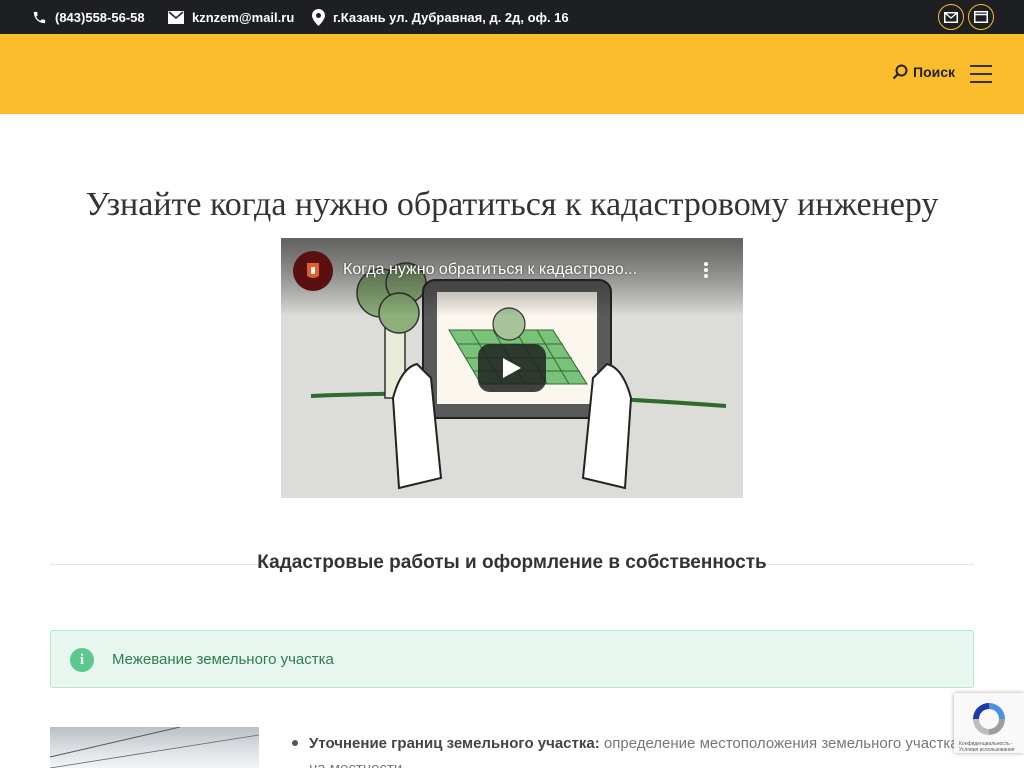 This screenshot has height=768, width=1024. Describe the element at coordinates (243, 17) in the screenshot. I see `email-text: kznzem@mail.ru` at that location.